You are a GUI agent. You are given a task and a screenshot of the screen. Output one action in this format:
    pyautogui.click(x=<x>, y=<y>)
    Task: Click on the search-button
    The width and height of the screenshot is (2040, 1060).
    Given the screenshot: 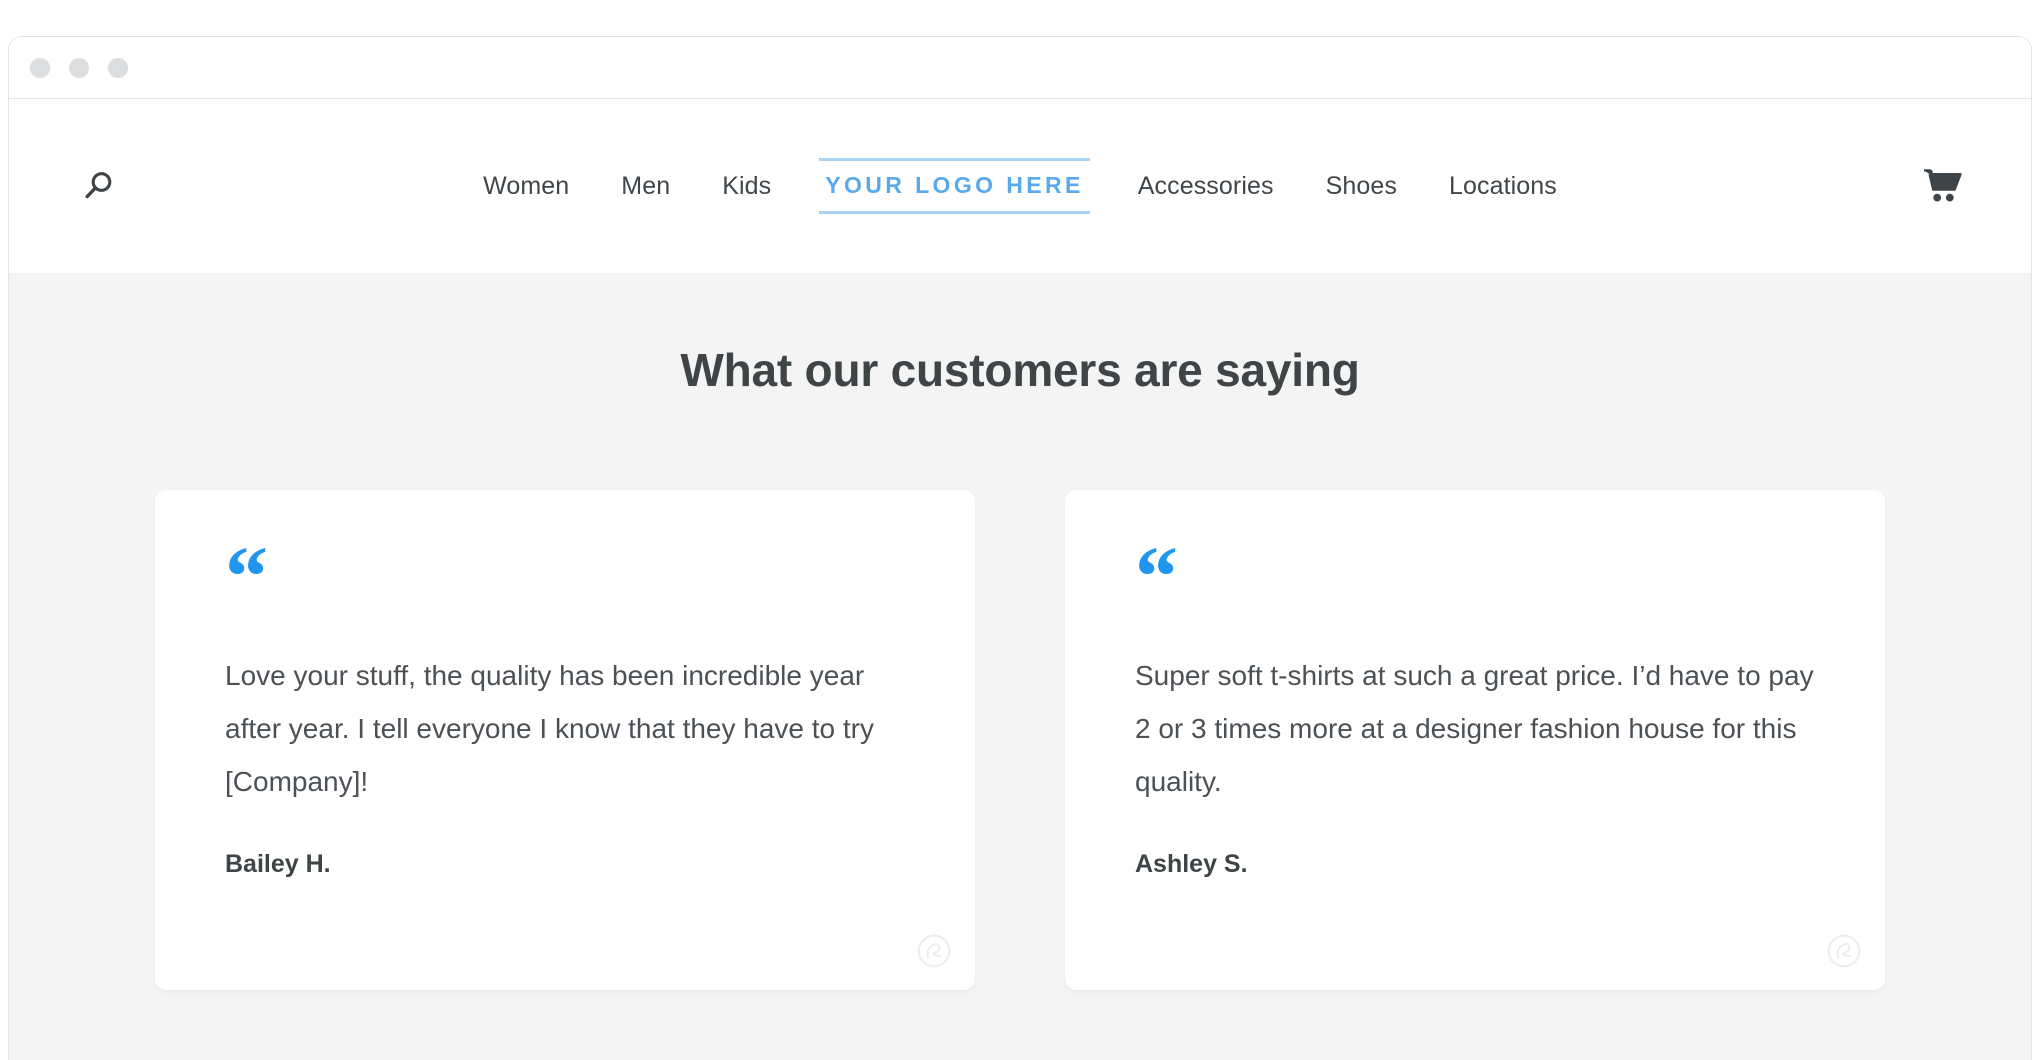 What is the action you would take?
    pyautogui.click(x=98, y=186)
    